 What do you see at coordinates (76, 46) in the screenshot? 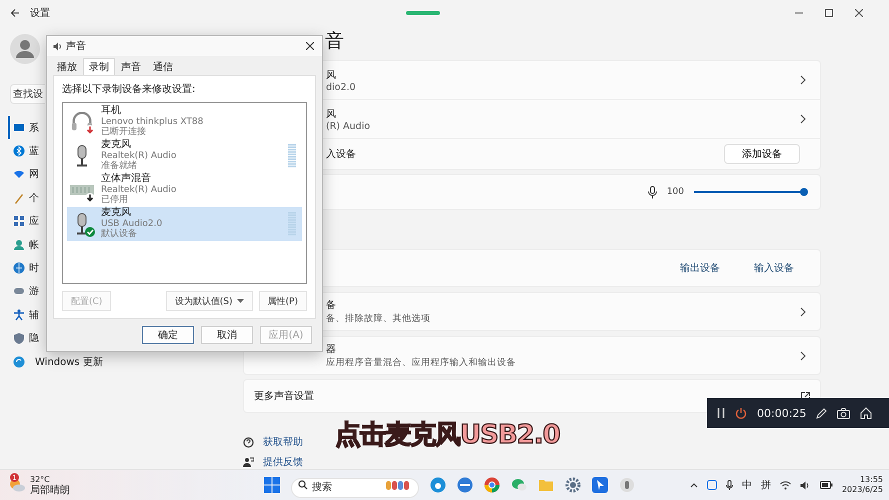
I see `dialog-title: 声音` at bounding box center [76, 46].